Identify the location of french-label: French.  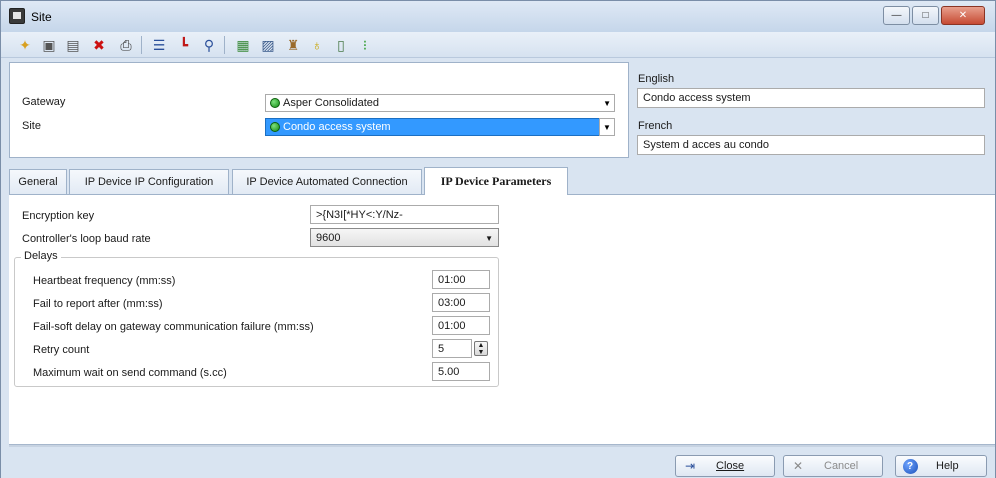
(655, 126).